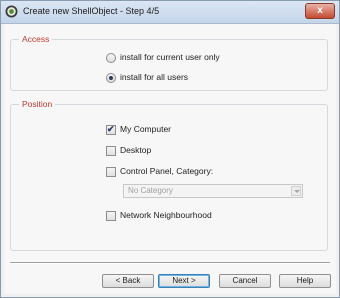  I want to click on cancel-button: Cancel, so click(245, 281).